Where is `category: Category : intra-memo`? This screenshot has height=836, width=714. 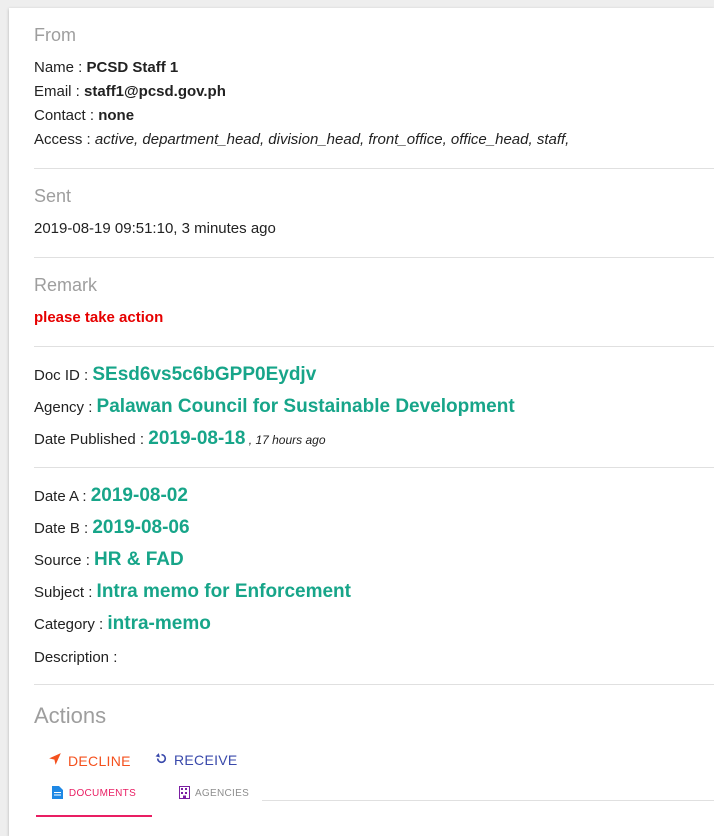 category: Category : intra-memo is located at coordinates (122, 624).